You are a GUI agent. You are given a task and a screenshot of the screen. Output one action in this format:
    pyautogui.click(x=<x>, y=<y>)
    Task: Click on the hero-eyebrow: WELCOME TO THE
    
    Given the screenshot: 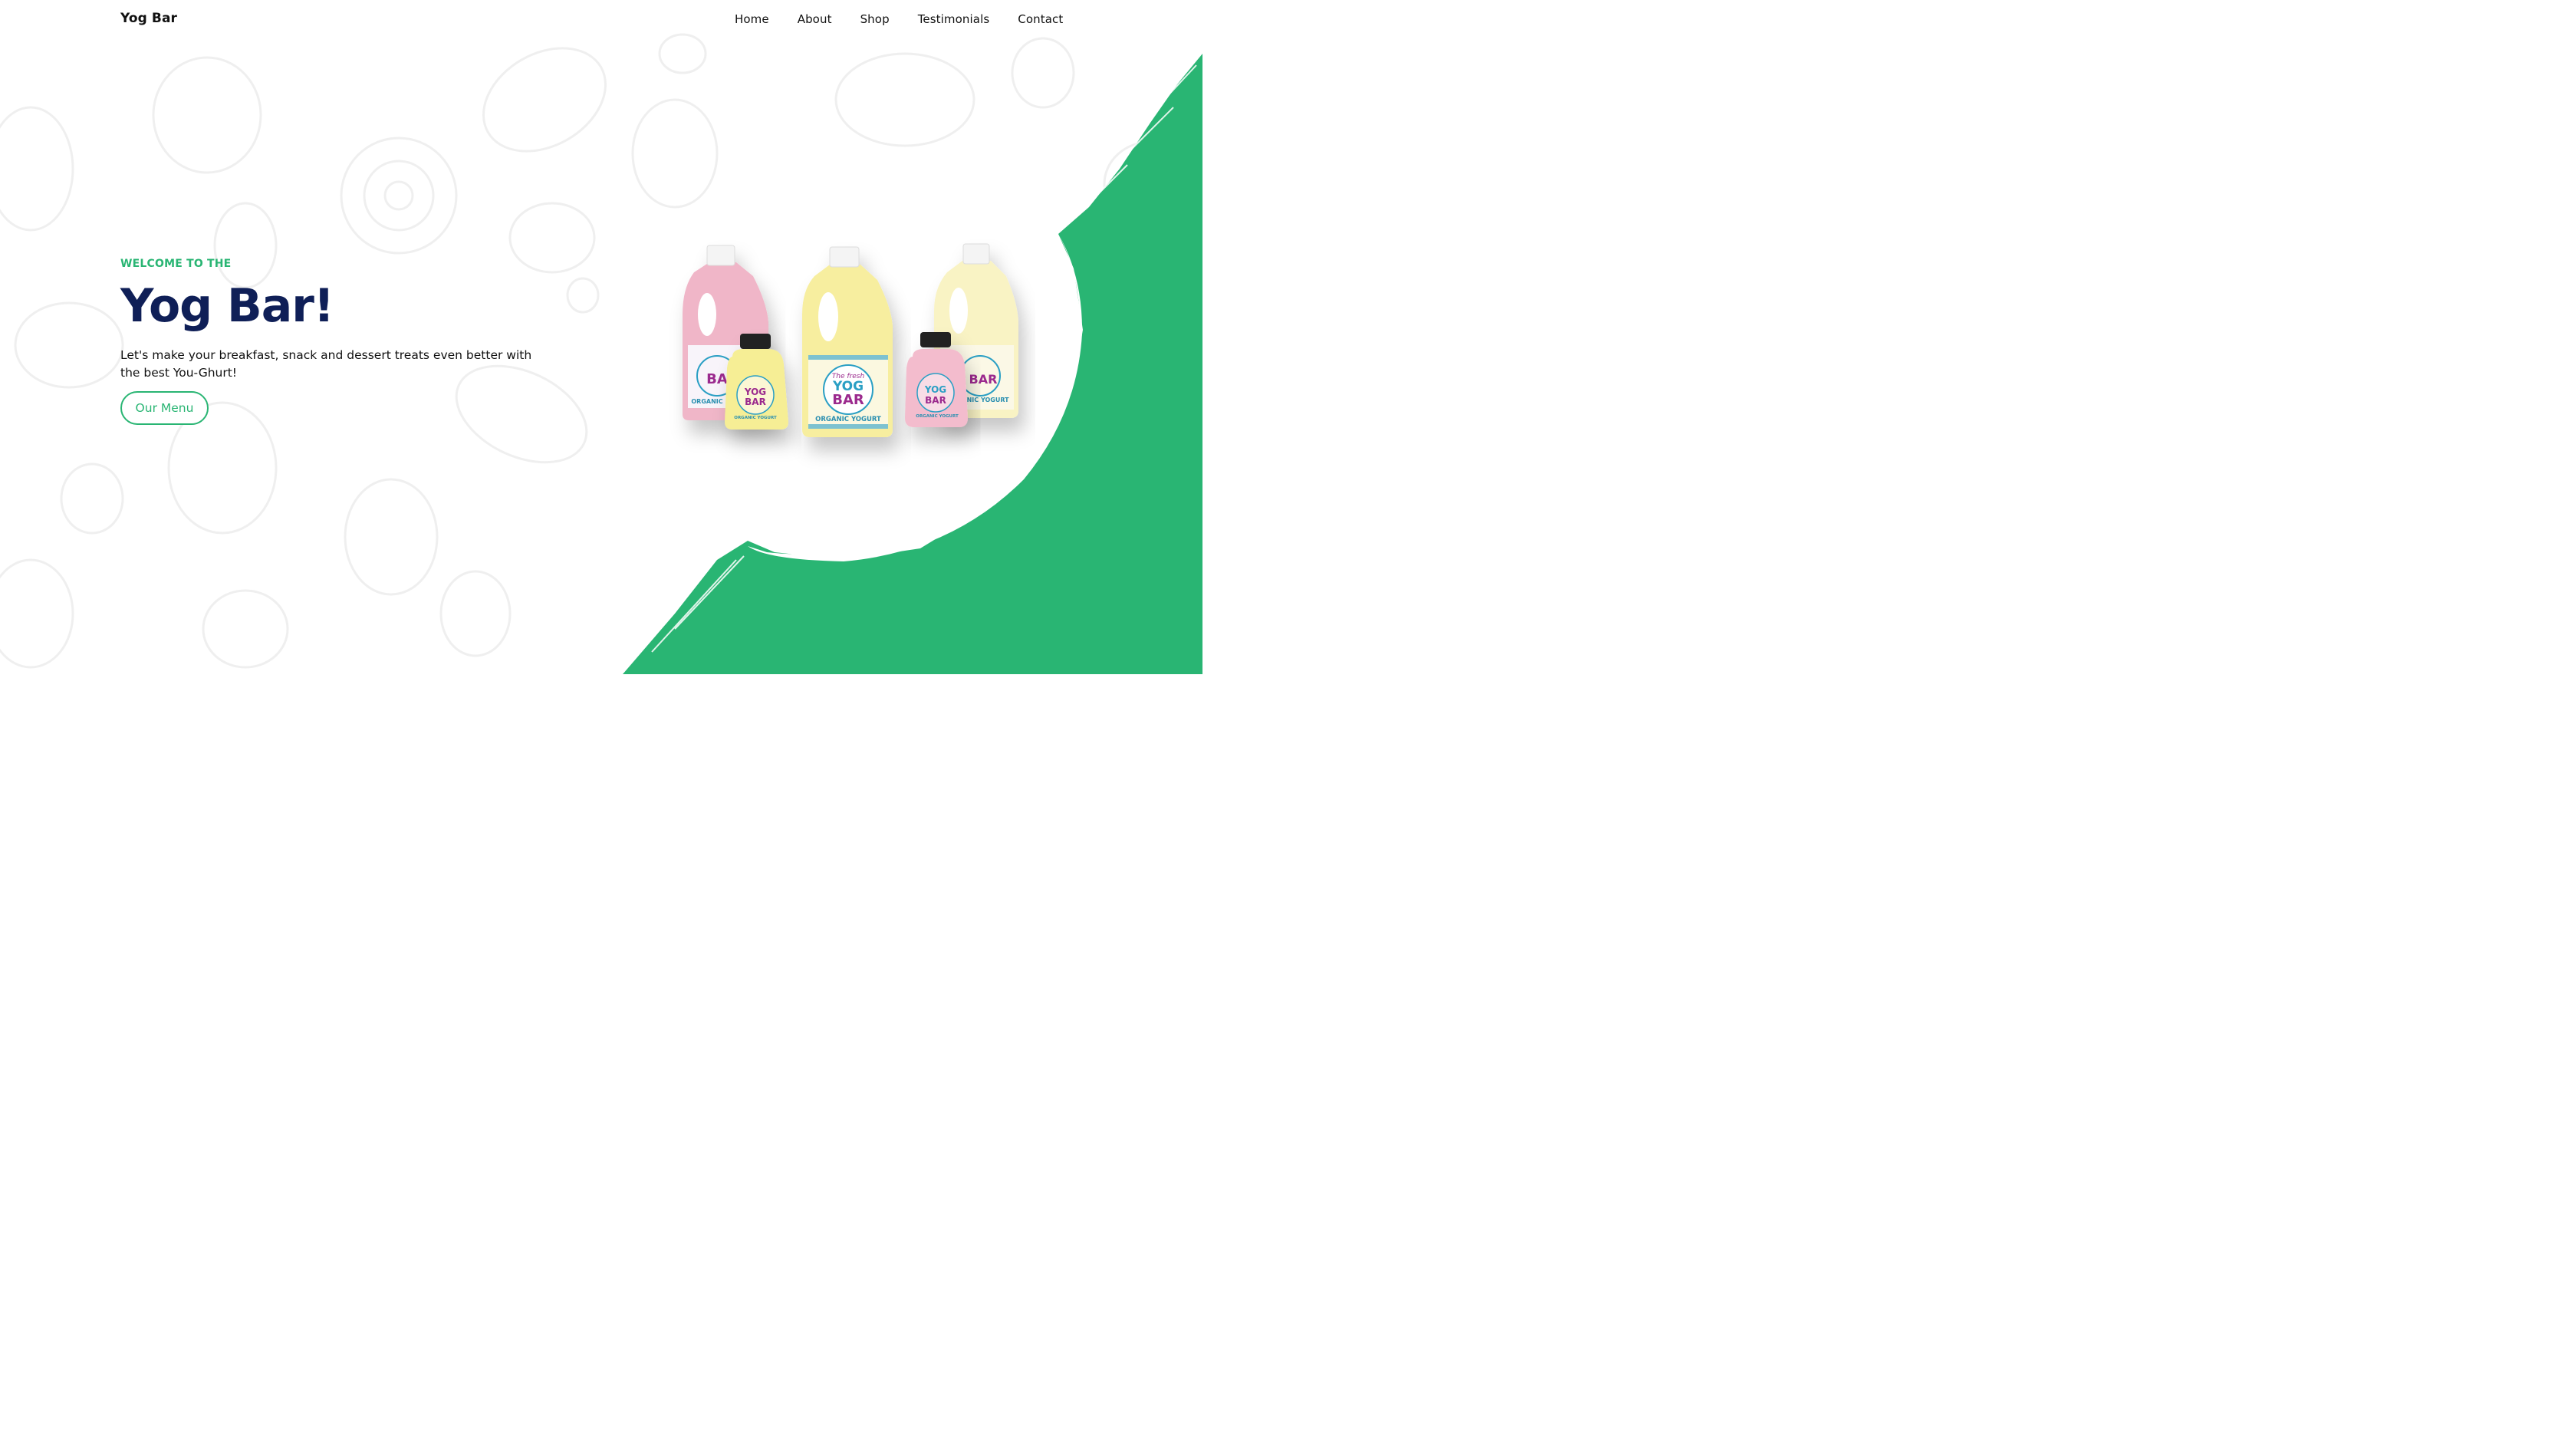 What is the action you would take?
    pyautogui.click(x=176, y=264)
    